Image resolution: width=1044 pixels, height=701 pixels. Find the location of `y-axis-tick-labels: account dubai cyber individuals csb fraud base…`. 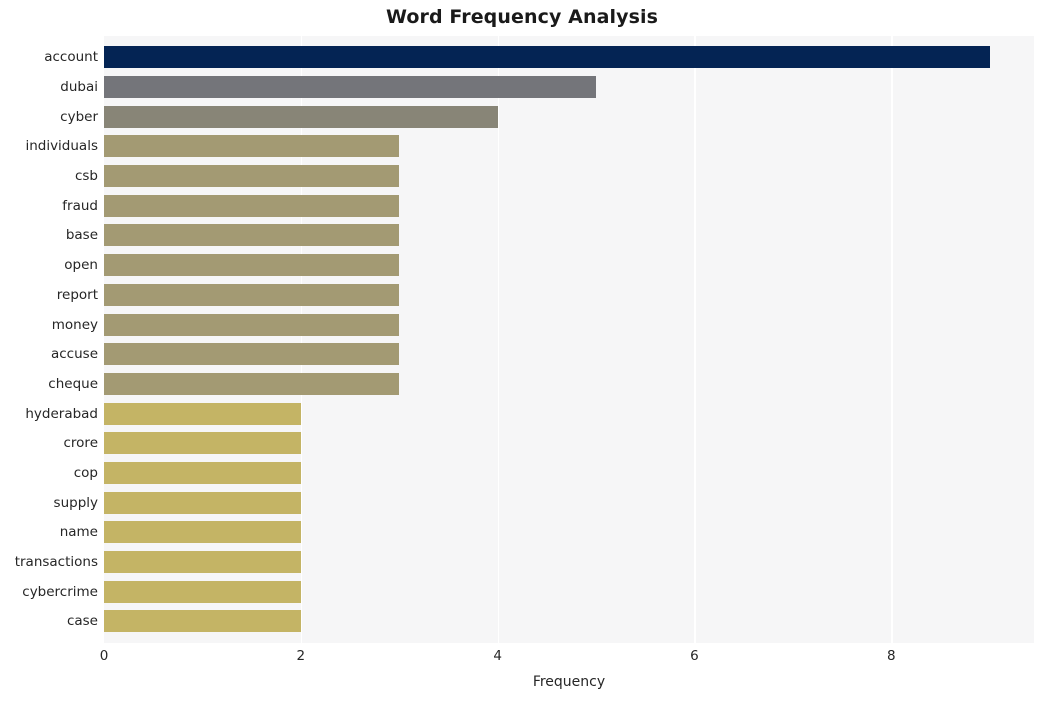

y-axis-tick-labels: account dubai cyber individuals csb fraud base… is located at coordinates (49, 339).